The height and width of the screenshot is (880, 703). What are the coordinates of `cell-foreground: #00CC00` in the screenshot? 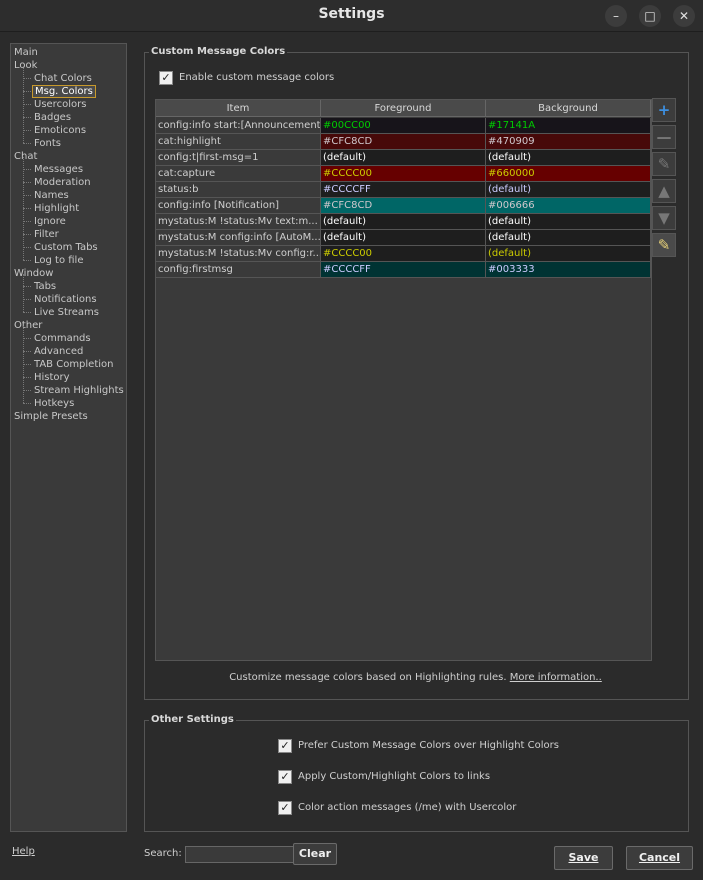 It's located at (403, 126).